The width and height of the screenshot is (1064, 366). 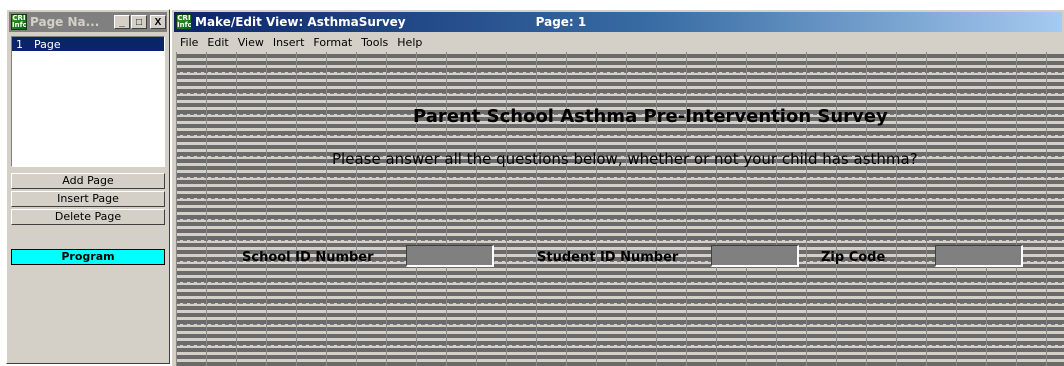 What do you see at coordinates (409, 42) in the screenshot?
I see `menu-help: Help` at bounding box center [409, 42].